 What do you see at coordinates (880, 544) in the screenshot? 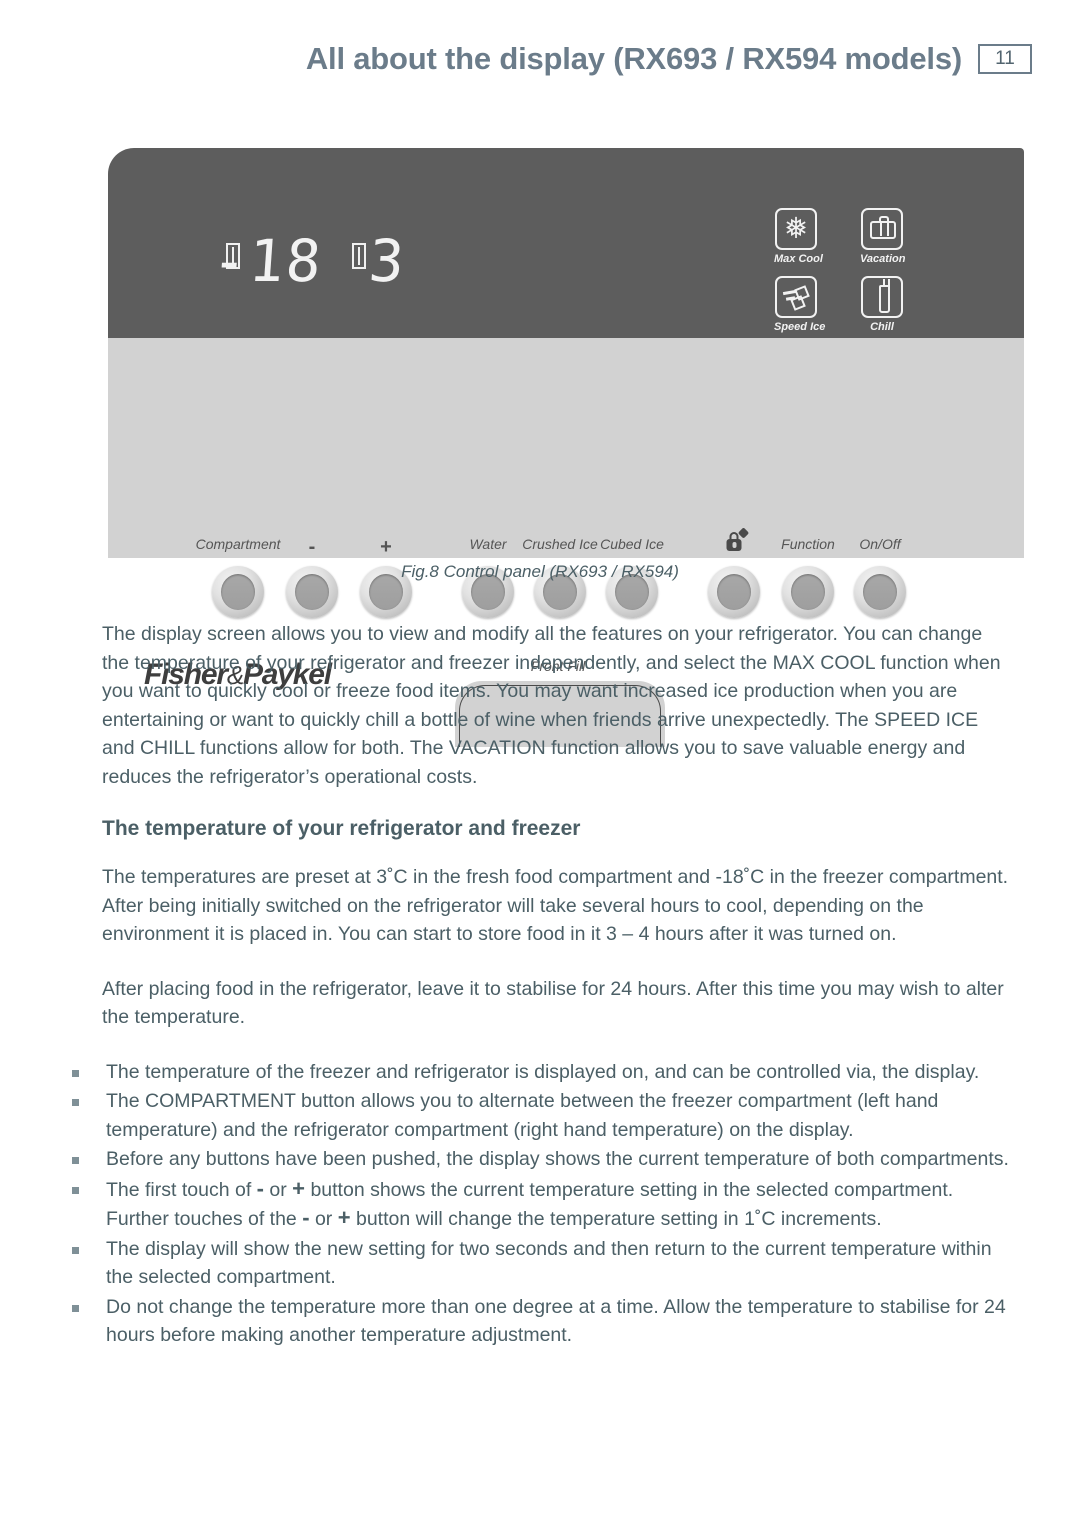
I see `on-off-button-label: On/Off` at bounding box center [880, 544].